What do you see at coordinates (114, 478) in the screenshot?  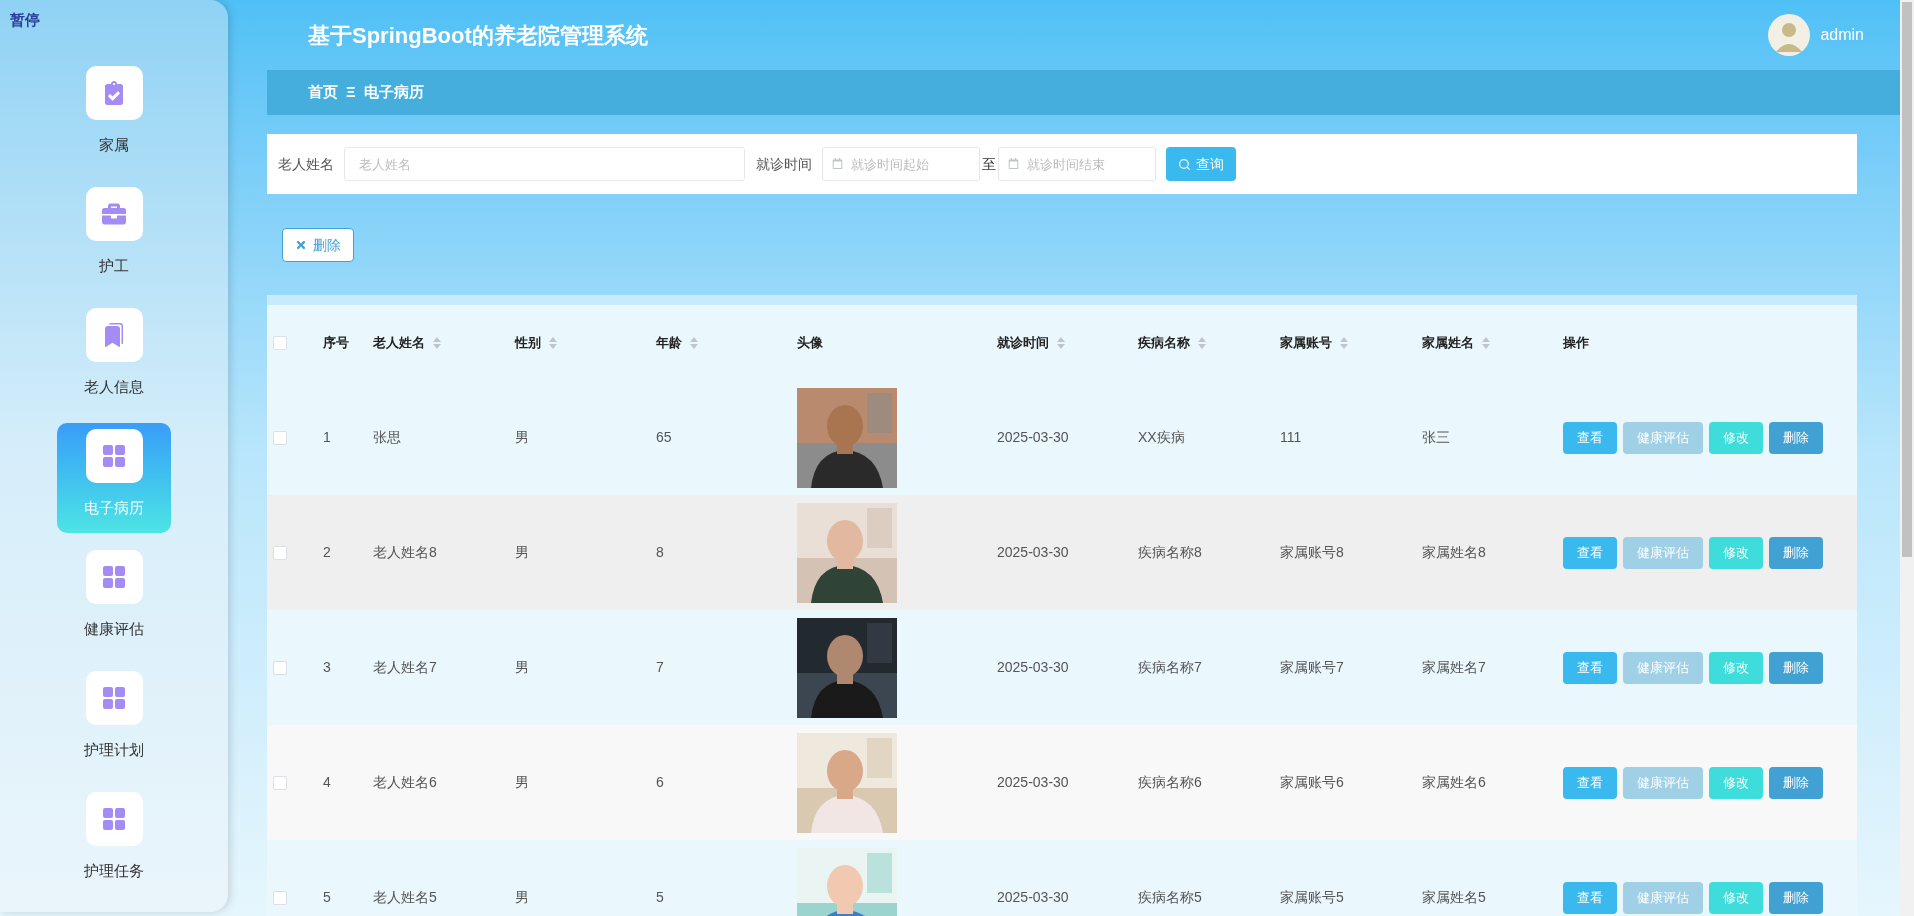 I see `sidebar-item: 电子病历` at bounding box center [114, 478].